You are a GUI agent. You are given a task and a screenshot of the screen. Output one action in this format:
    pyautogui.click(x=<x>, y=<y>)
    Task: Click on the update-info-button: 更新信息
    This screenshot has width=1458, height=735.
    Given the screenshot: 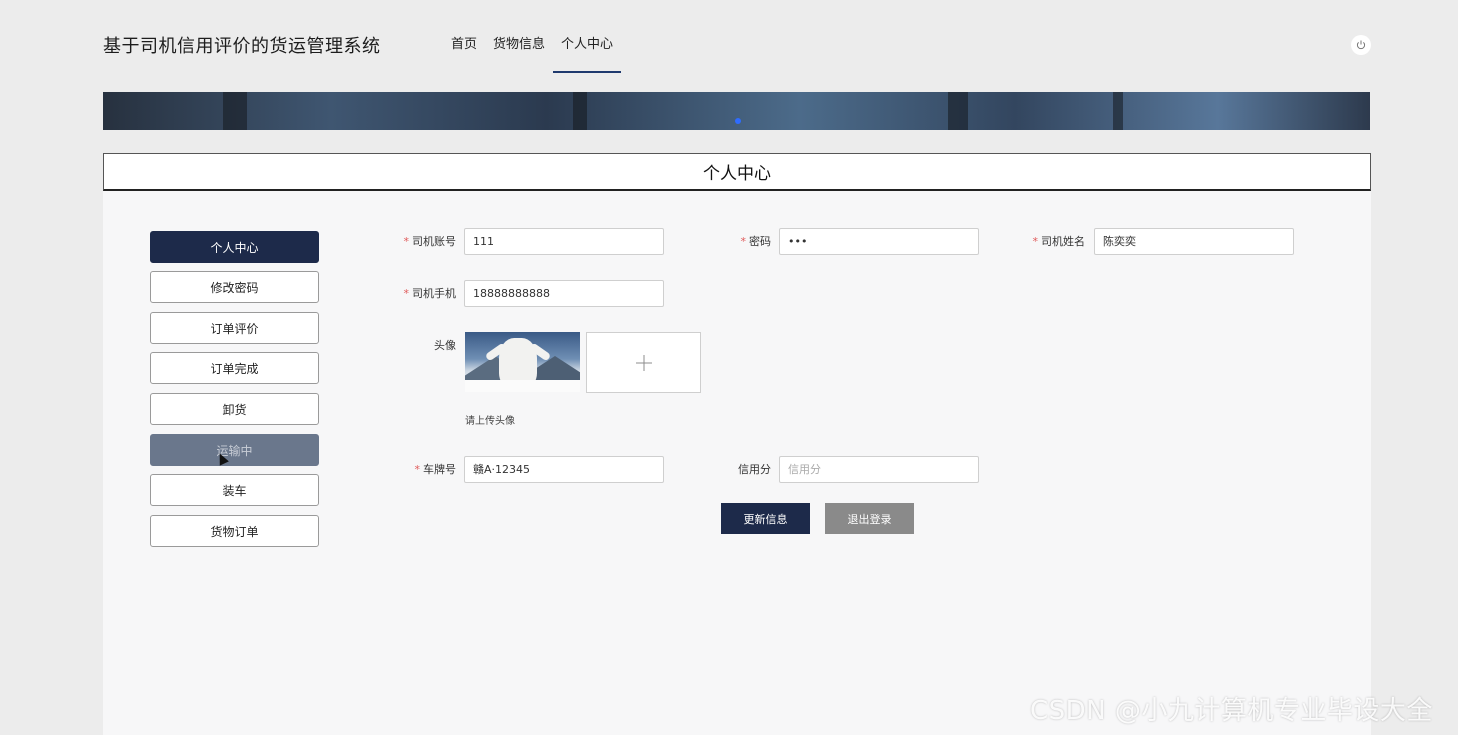 What is the action you would take?
    pyautogui.click(x=765, y=518)
    